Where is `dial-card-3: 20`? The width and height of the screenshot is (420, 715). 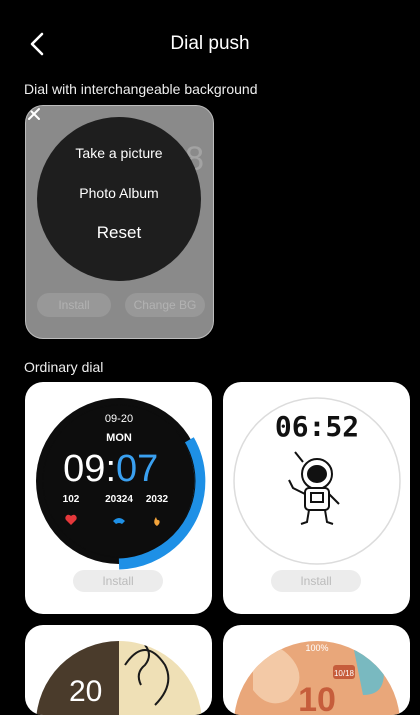
dial-card-3: 20 is located at coordinates (118, 670).